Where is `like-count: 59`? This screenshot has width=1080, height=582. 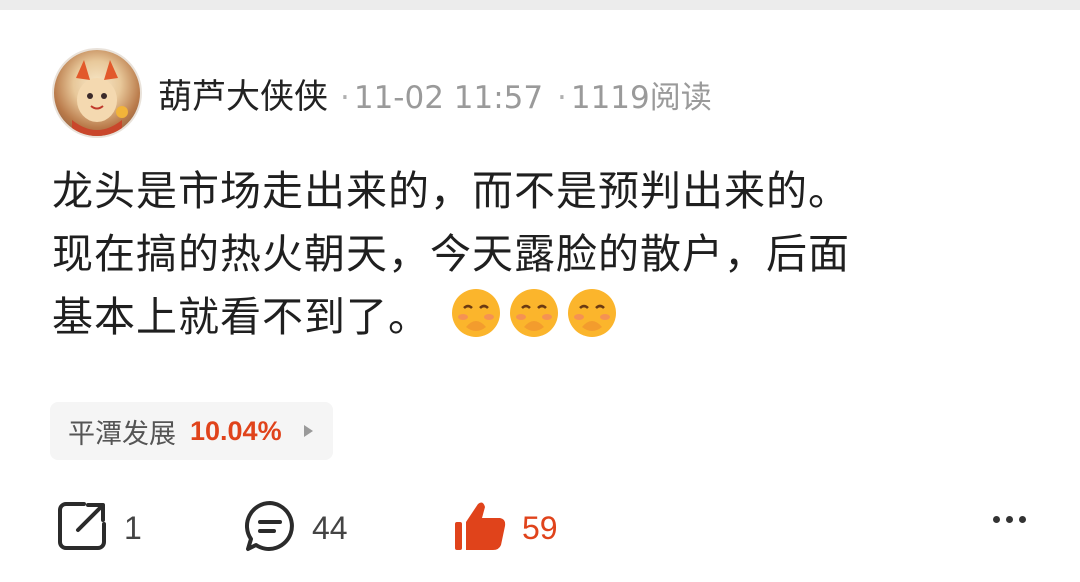 like-count: 59 is located at coordinates (540, 527).